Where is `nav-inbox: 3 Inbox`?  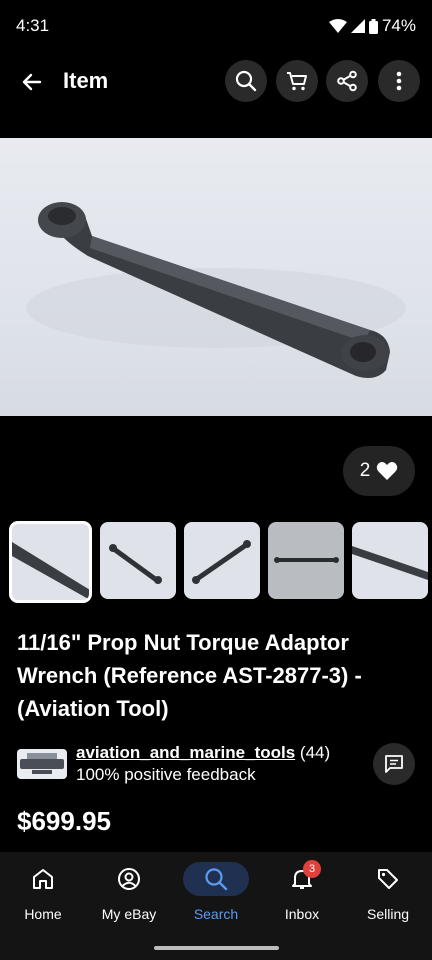
nav-inbox: 3 Inbox is located at coordinates (302, 896).